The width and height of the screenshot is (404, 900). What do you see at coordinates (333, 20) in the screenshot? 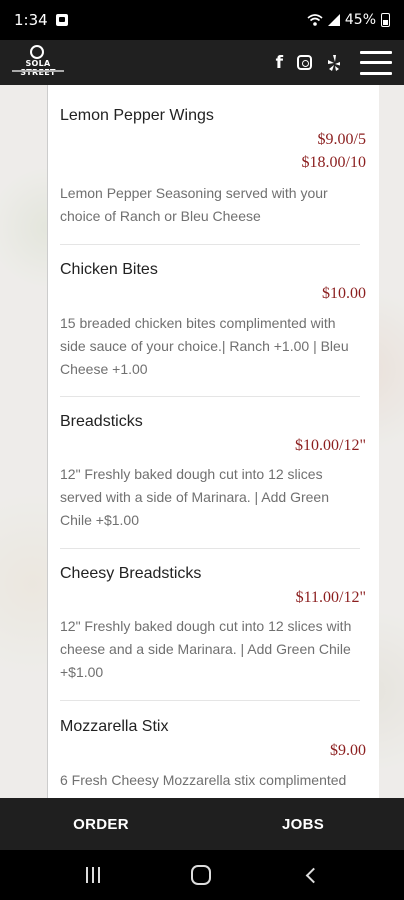
I see `signal-icon` at bounding box center [333, 20].